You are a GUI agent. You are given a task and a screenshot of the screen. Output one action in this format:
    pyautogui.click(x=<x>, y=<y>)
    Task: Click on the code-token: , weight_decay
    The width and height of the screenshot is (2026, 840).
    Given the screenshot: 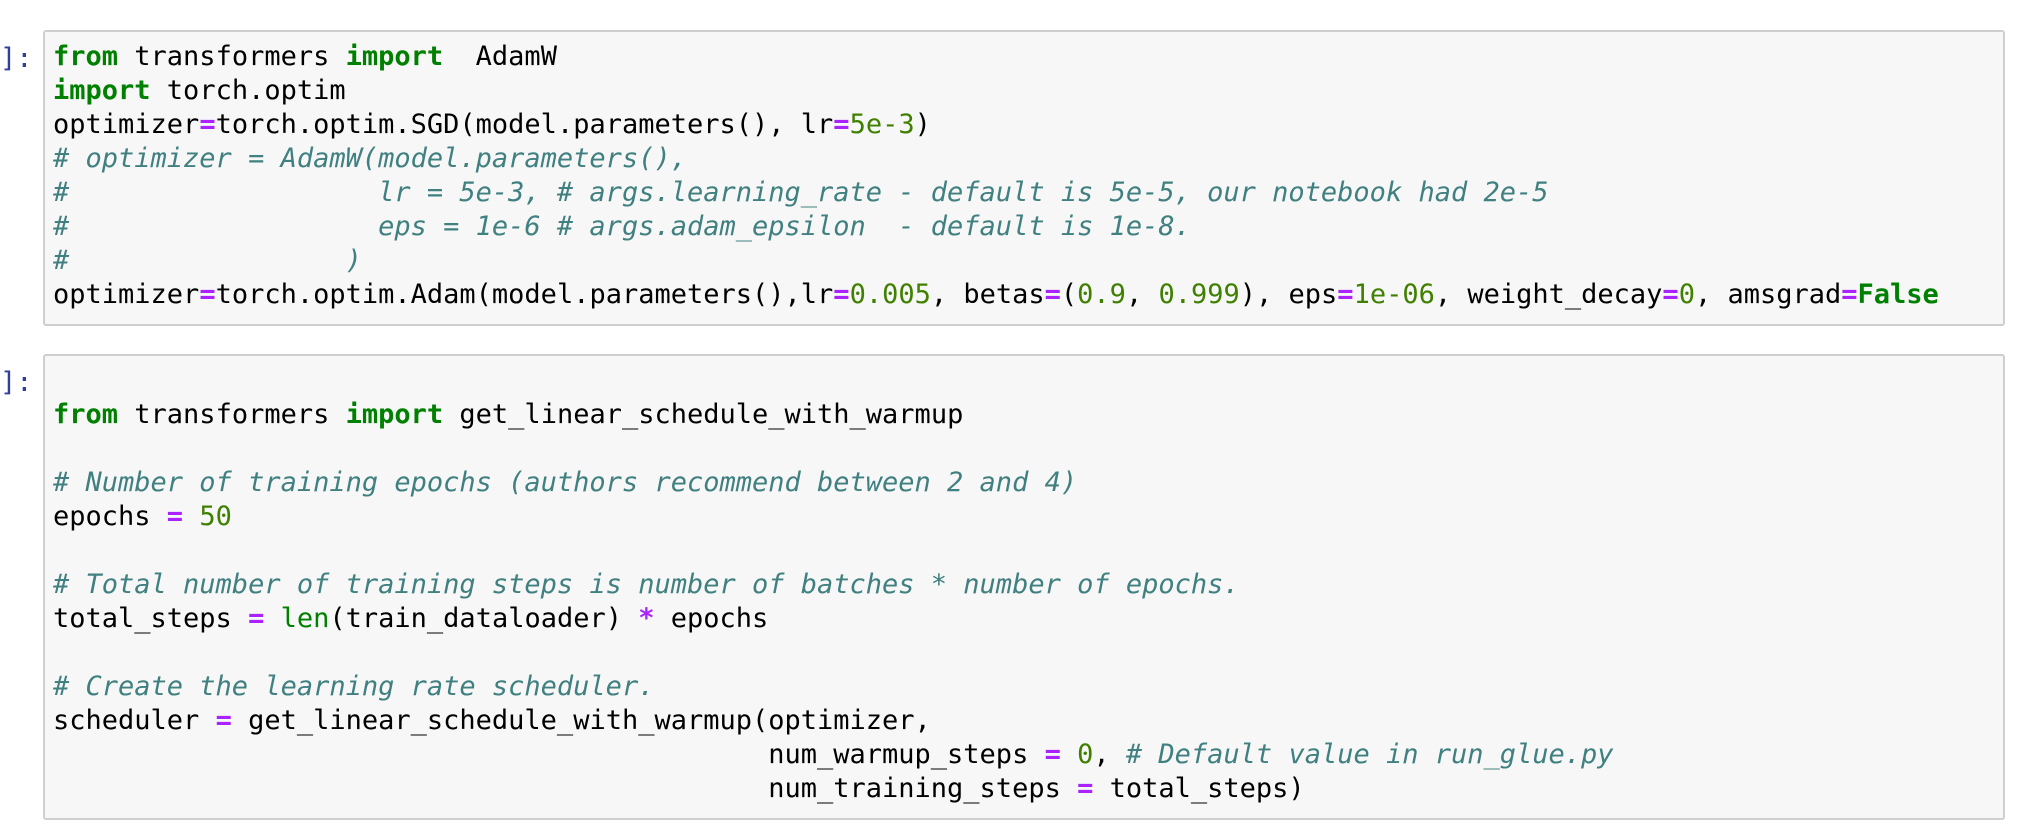 What is the action you would take?
    pyautogui.click(x=1548, y=294)
    